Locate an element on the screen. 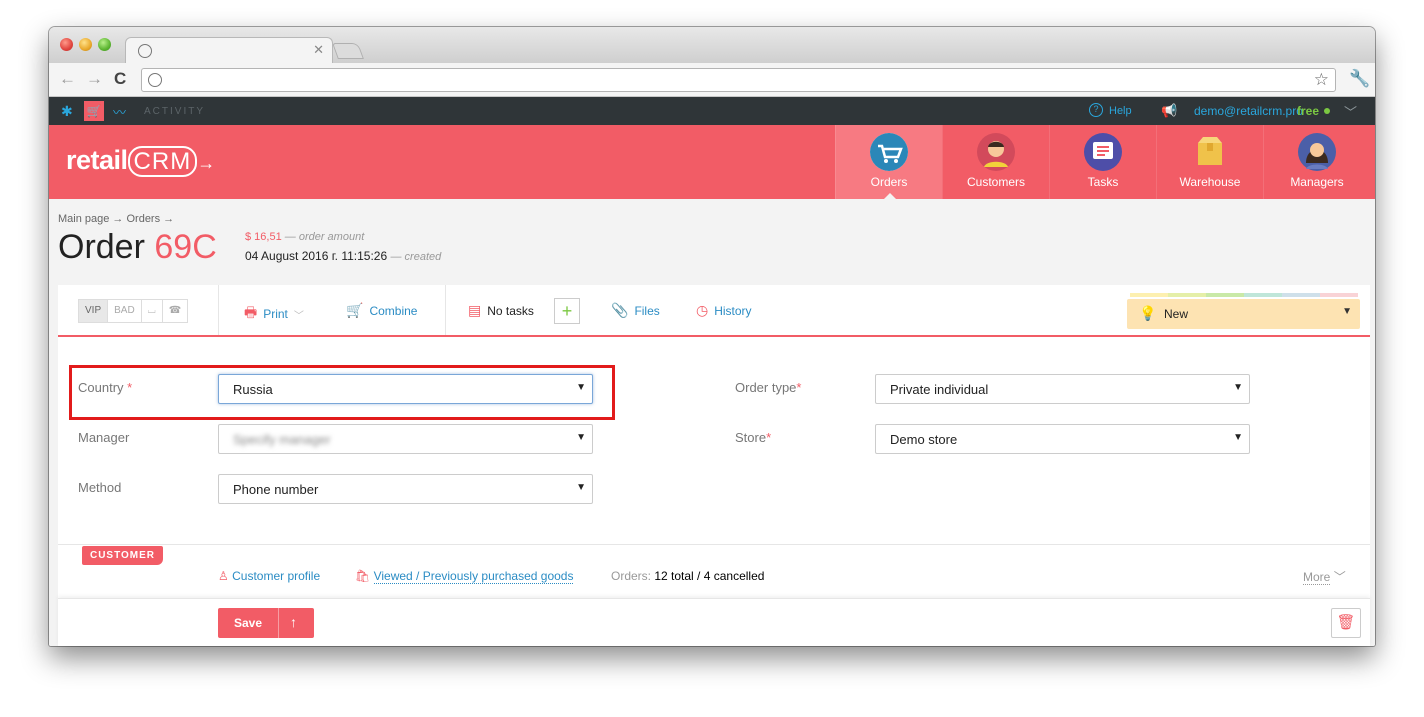 This screenshot has height=717, width=1424. divider is located at coordinates (445, 310).